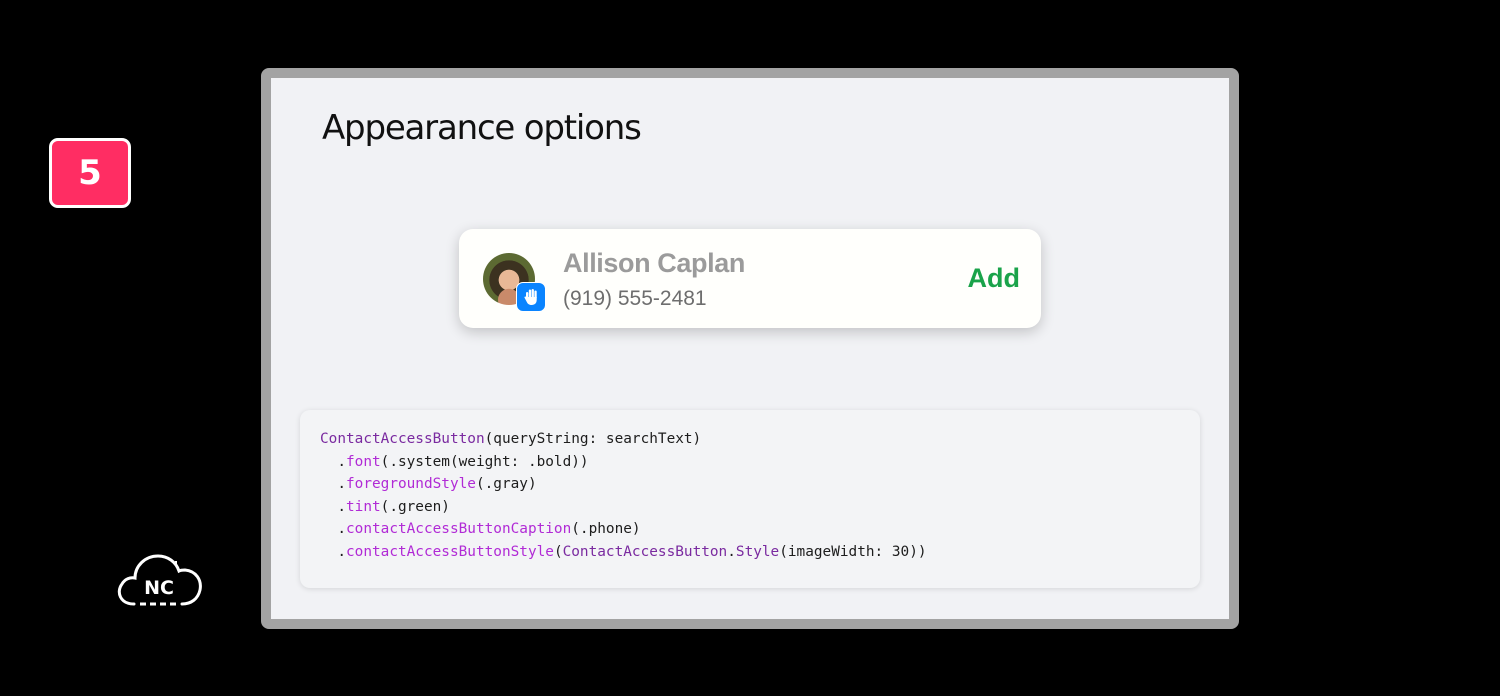 The height and width of the screenshot is (696, 1500). Describe the element at coordinates (750, 507) in the screenshot. I see `code-line: .tint(.green)` at that location.